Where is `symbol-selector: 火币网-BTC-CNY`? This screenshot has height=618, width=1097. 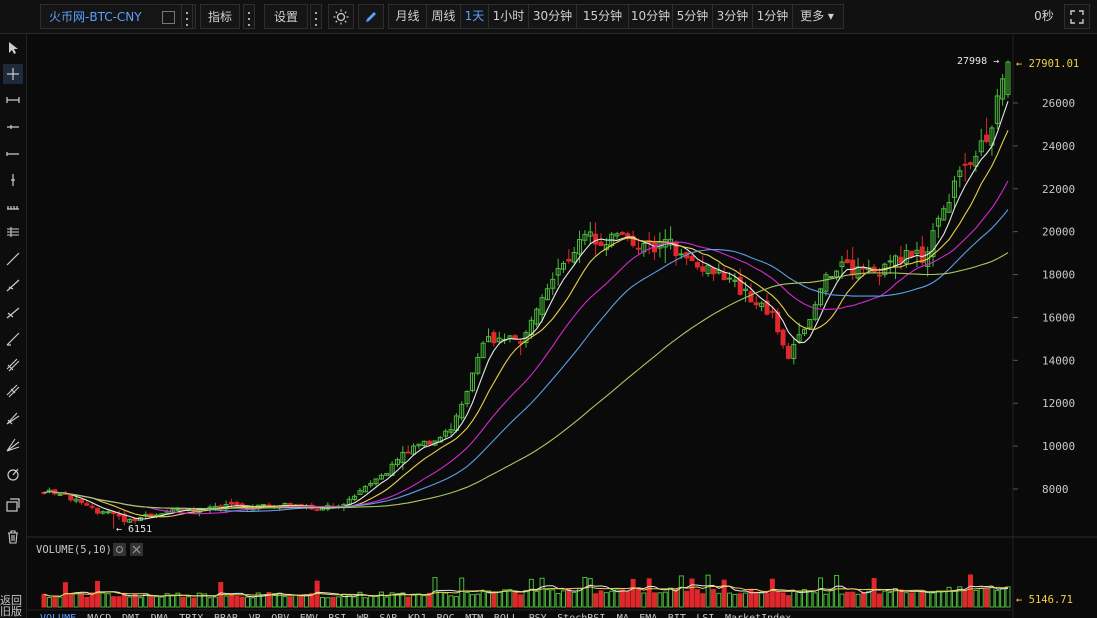
symbol-selector: 火币网-BTC-CNY is located at coordinates (118, 16).